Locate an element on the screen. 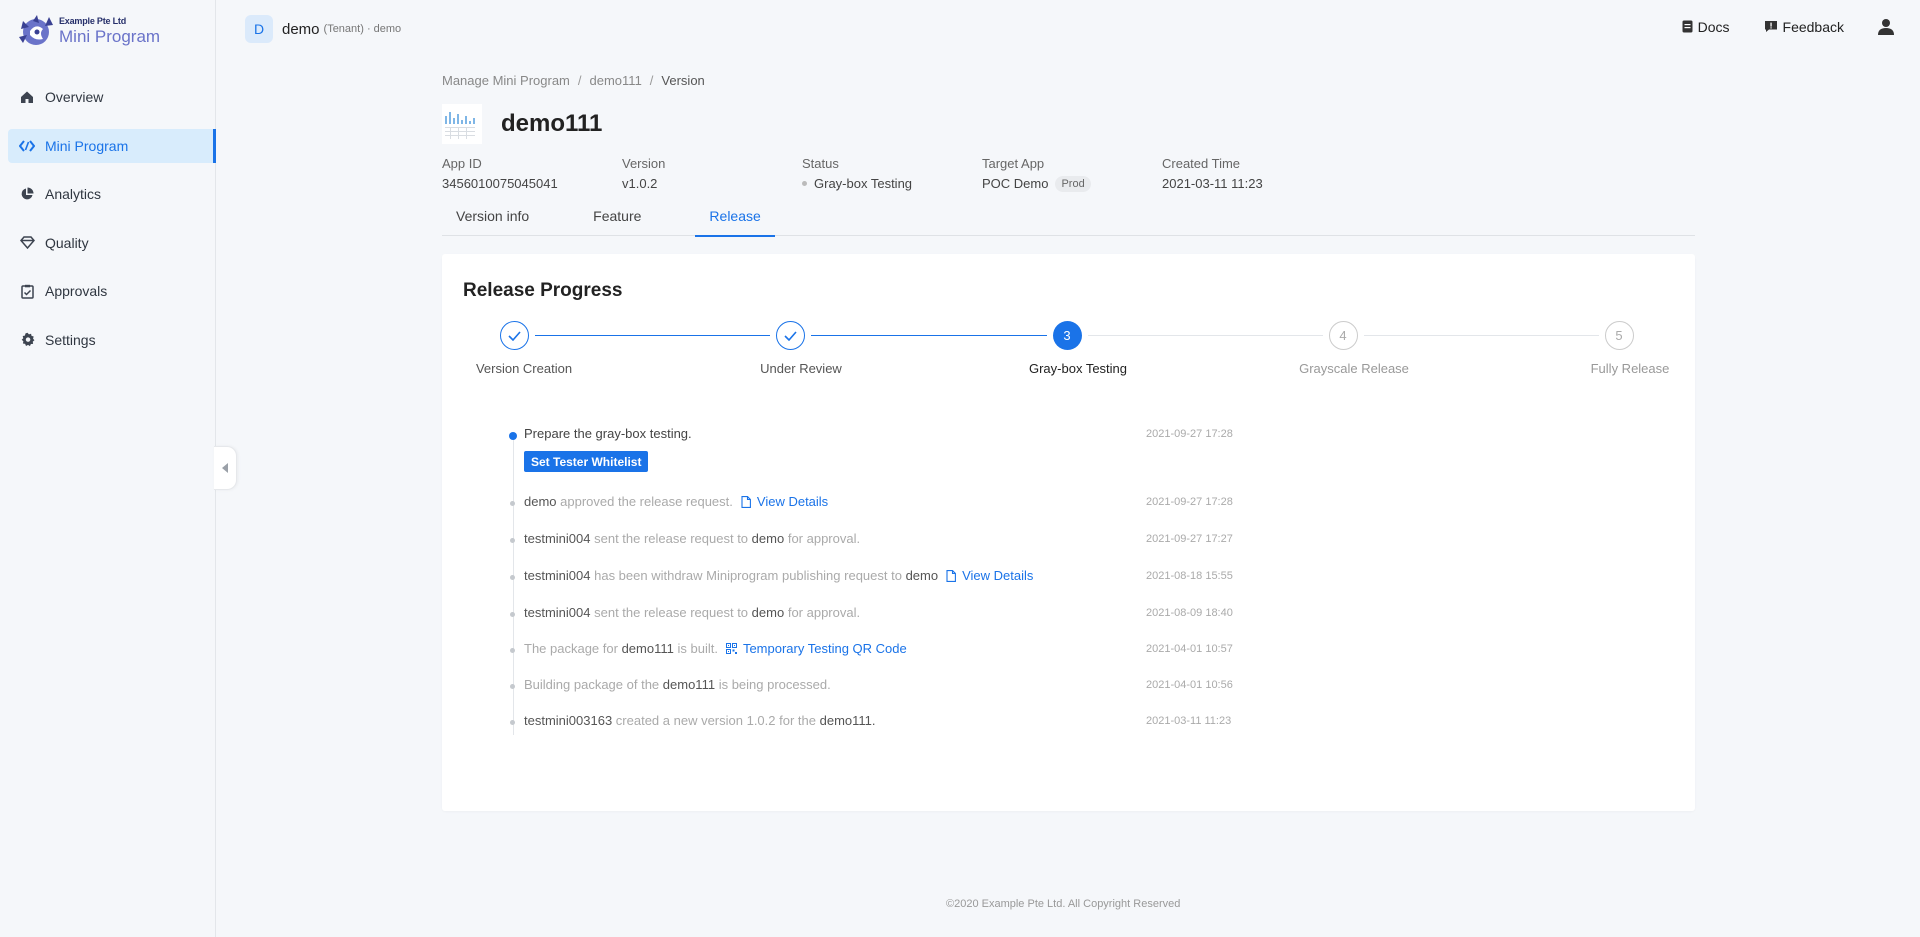 The height and width of the screenshot is (937, 1920). status-dot is located at coordinates (804, 183).